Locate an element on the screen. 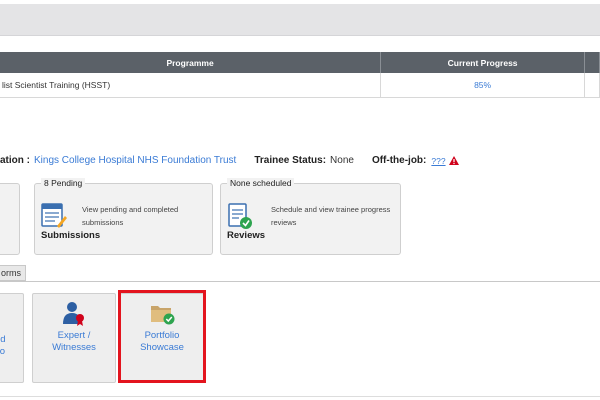  trainee-status-value: None is located at coordinates (342, 160).